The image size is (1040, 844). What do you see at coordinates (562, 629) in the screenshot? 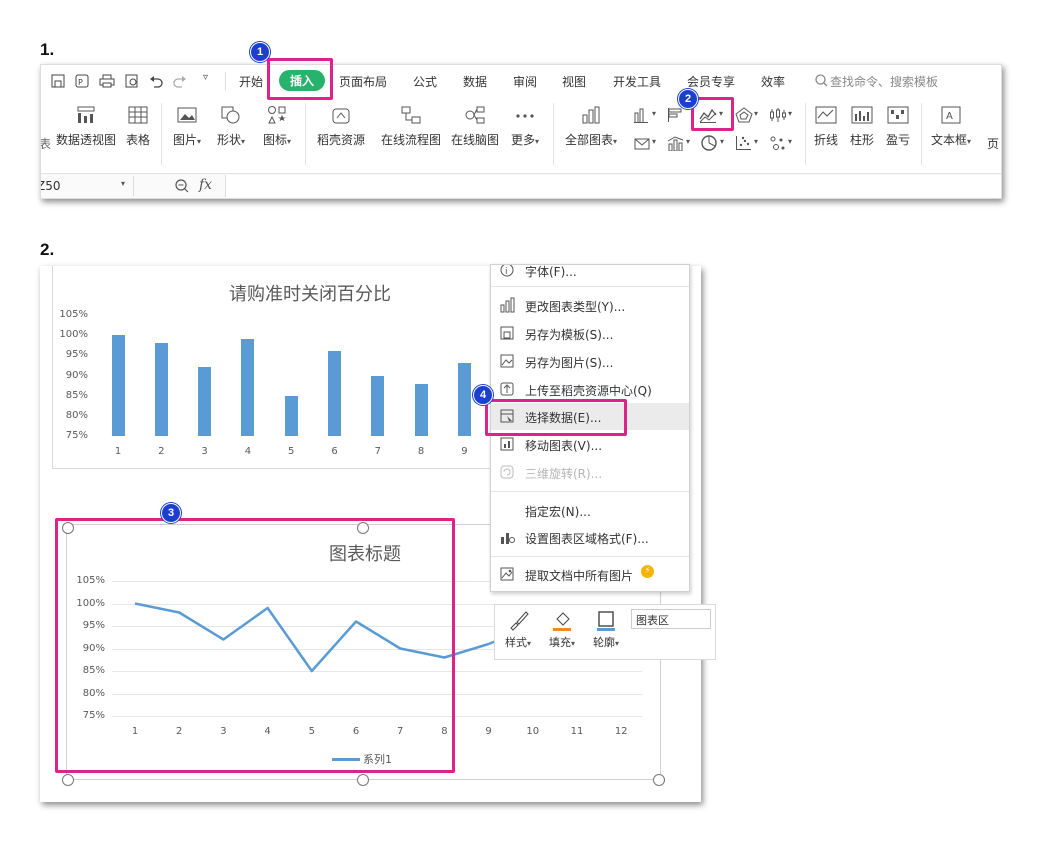
I see `fill-button: 填充▾` at bounding box center [562, 629].